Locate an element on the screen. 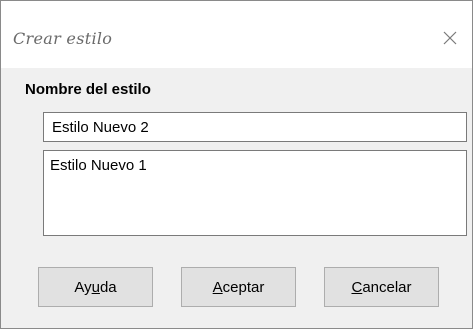 The width and height of the screenshot is (473, 329). accept-button: Aceptar is located at coordinates (238, 287).